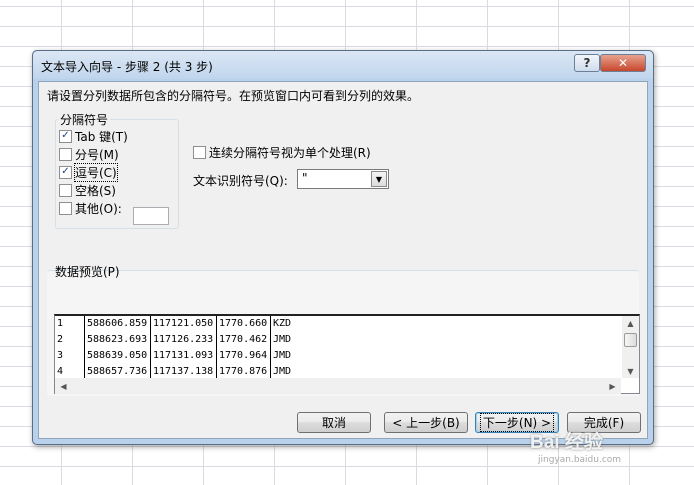 The width and height of the screenshot is (694, 485). I want to click on checkbox-other-box, so click(65, 208).